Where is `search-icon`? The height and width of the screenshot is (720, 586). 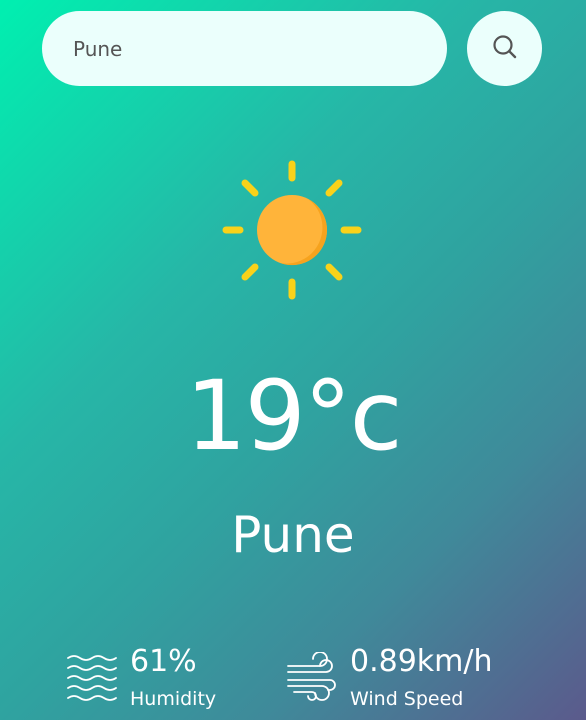
search-icon is located at coordinates (505, 49).